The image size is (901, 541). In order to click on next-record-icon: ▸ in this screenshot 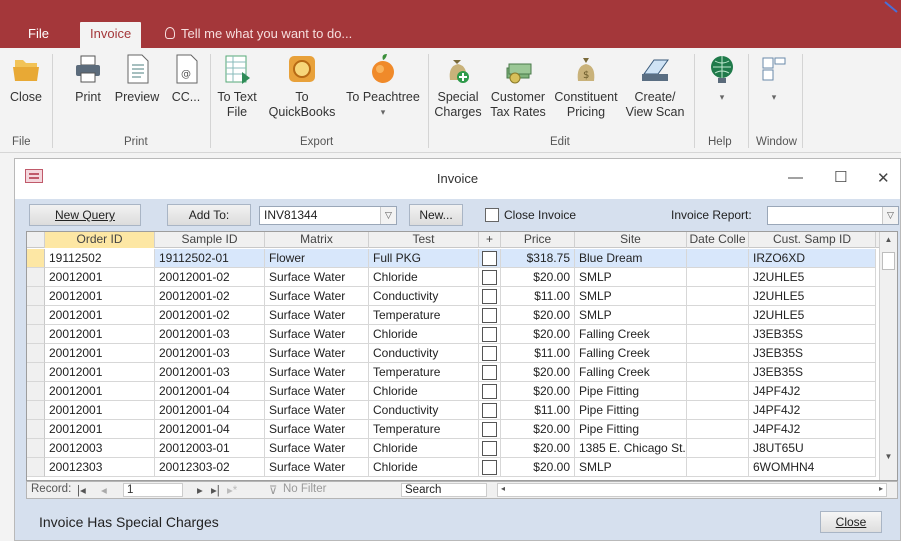, I will do `click(200, 490)`.